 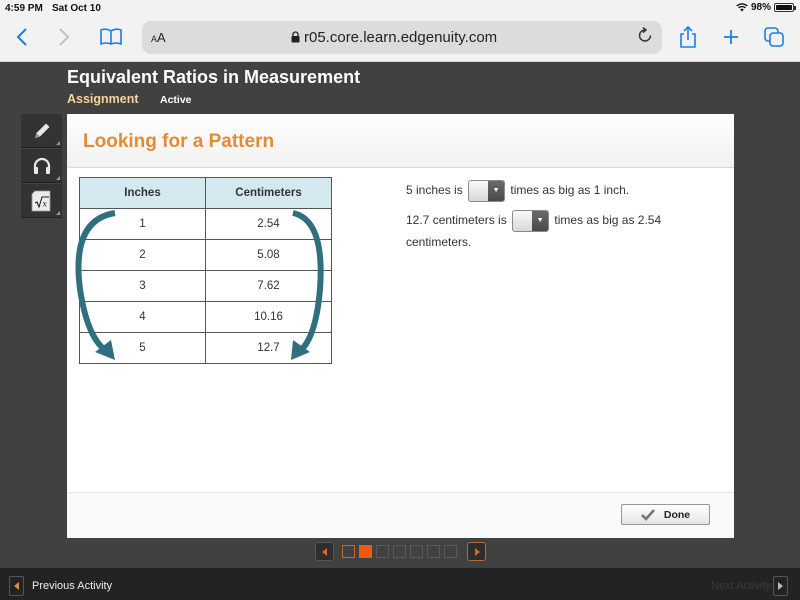 What do you see at coordinates (531, 221) in the screenshot?
I see `question-2-dropdown: ▼` at bounding box center [531, 221].